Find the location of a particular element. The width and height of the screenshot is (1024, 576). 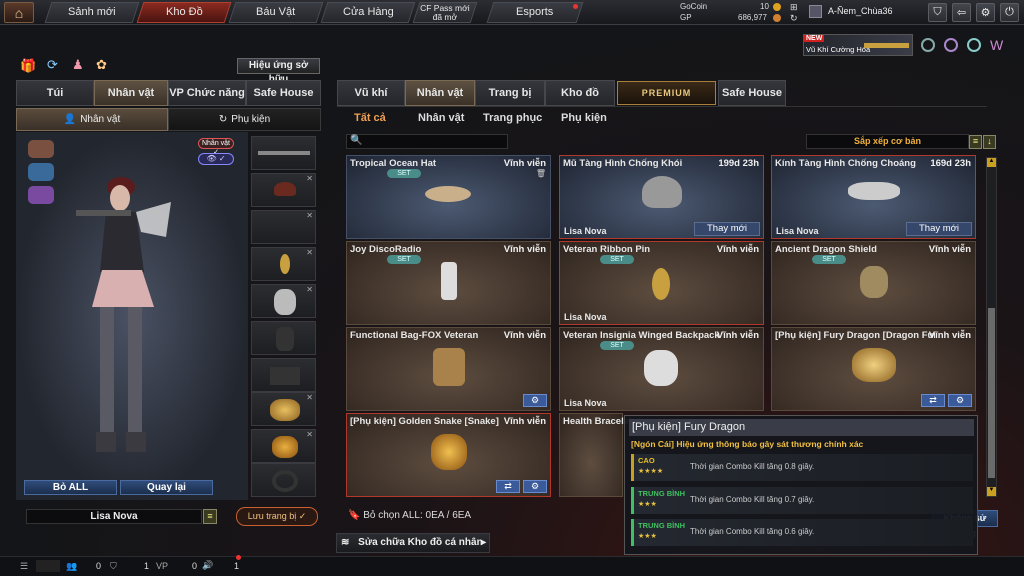

filter-all: Tất cả is located at coordinates (370, 118).